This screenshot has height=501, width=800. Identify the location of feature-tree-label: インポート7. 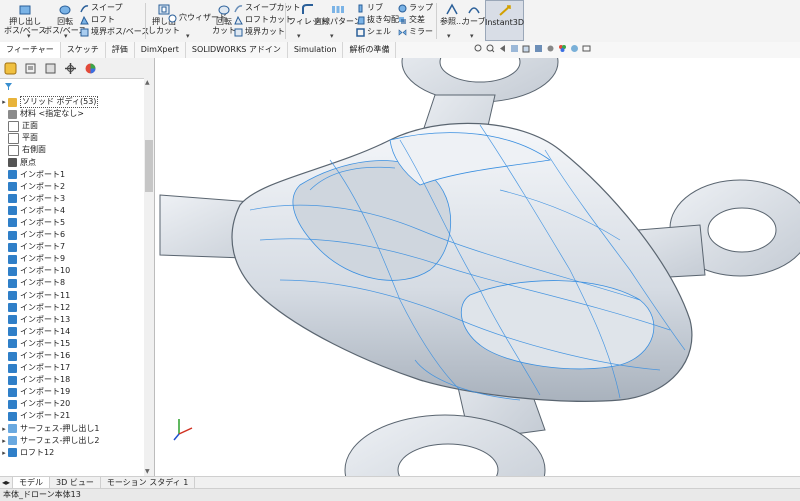
(43, 247).